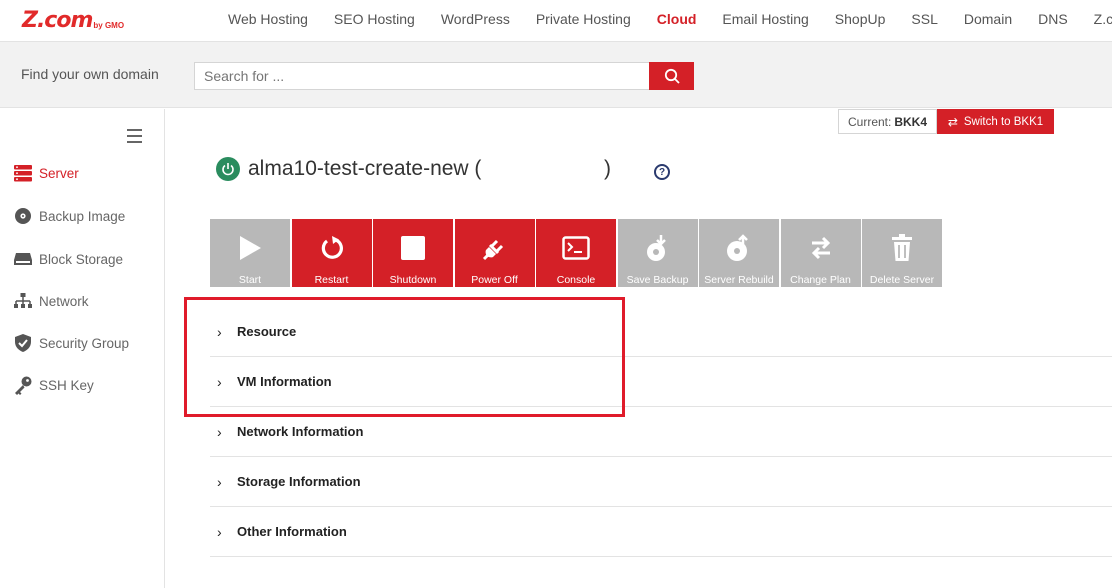  Describe the element at coordinates (576, 280) in the screenshot. I see `action-label: Console` at that location.